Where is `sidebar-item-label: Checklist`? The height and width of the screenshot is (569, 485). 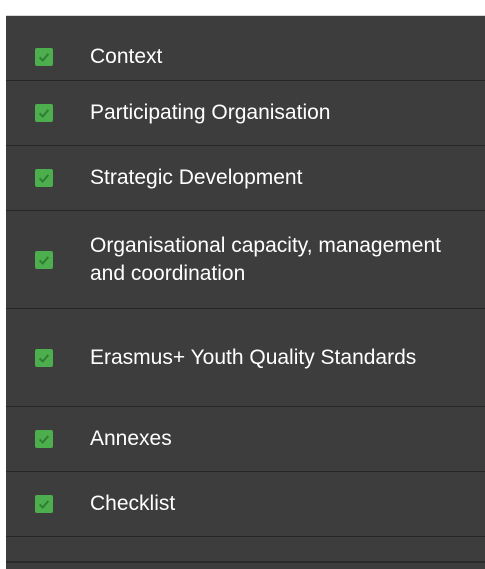
sidebar-item-label: Checklist is located at coordinates (133, 503).